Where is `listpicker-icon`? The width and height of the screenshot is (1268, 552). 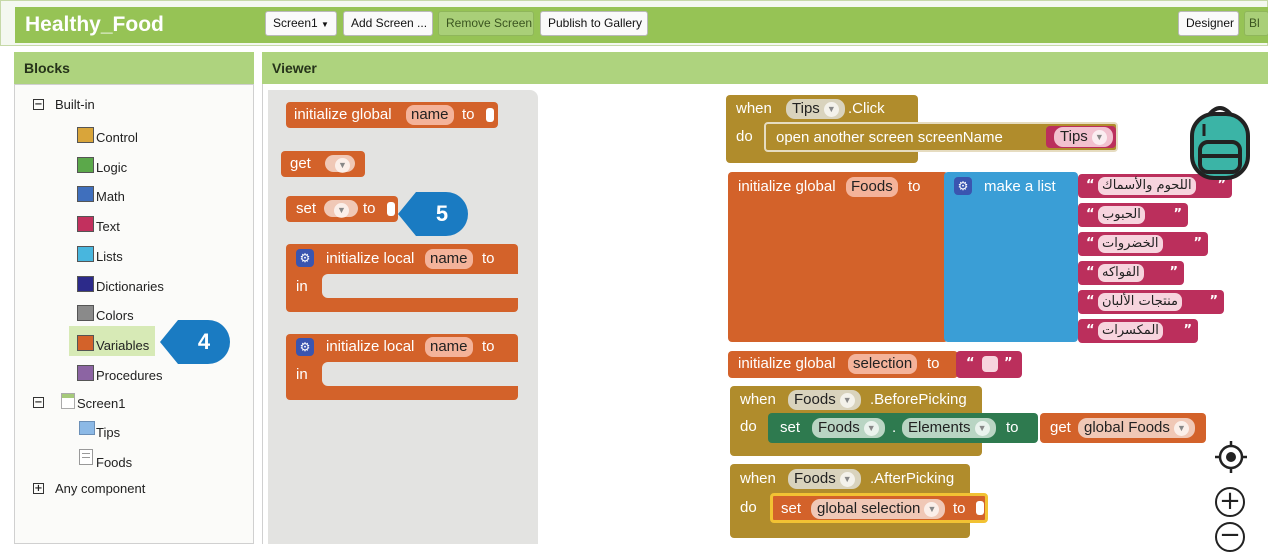 listpicker-icon is located at coordinates (86, 457).